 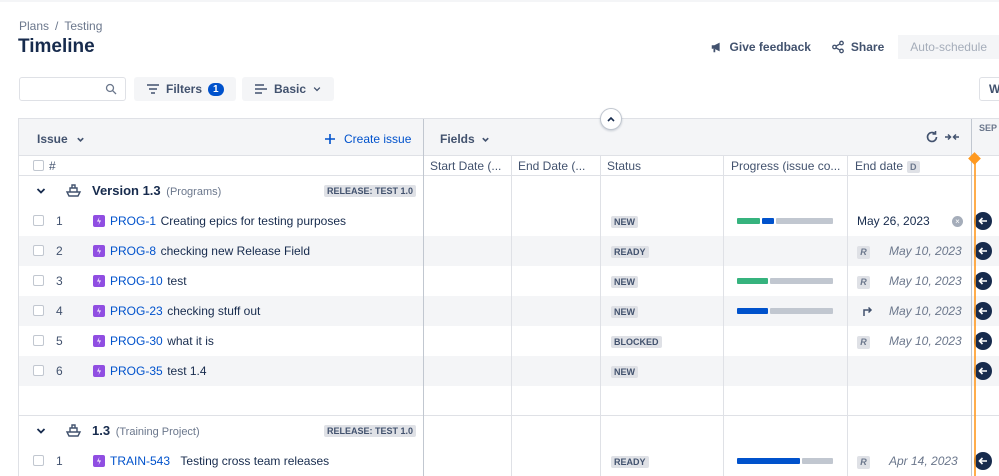 I want to click on end-date-rollup: Apr 14, 2023, so click(x=923, y=461).